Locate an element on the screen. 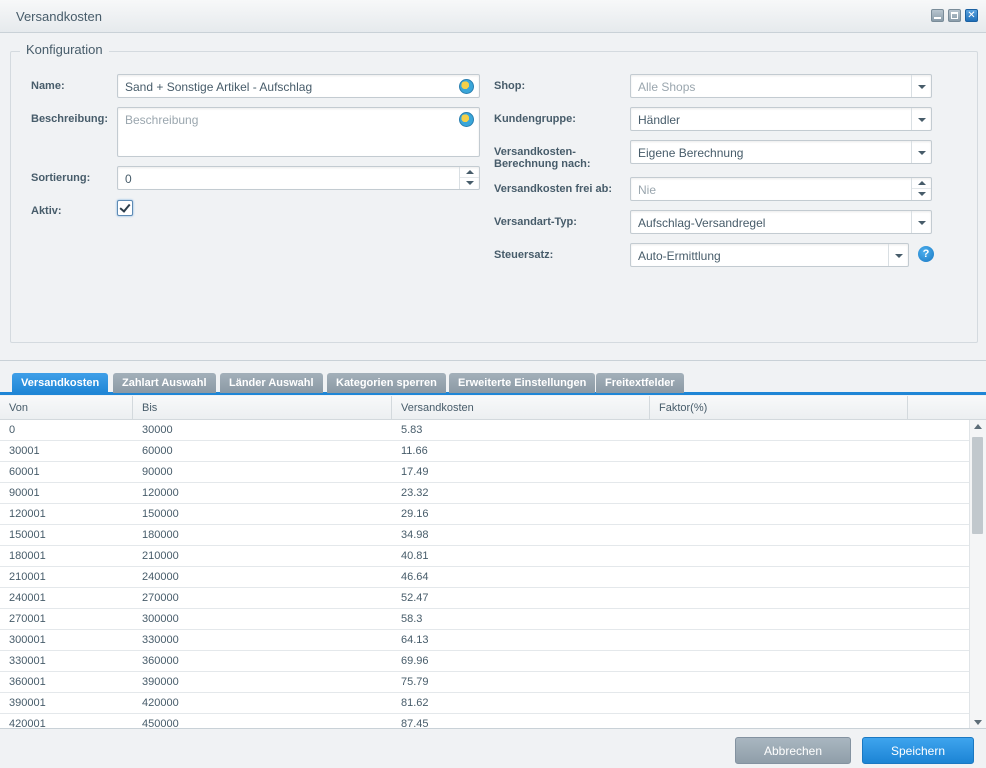 This screenshot has width=986, height=768. frei-spinner is located at coordinates (921, 189).